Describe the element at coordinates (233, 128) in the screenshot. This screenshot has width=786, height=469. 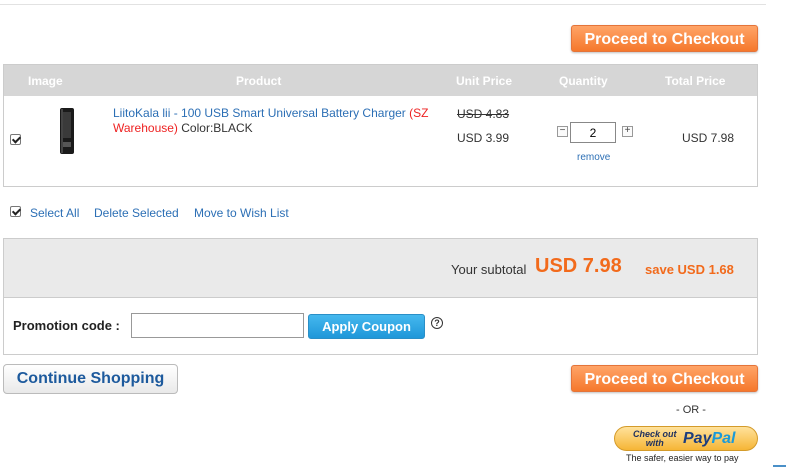
I see `color-value: BLACK` at that location.